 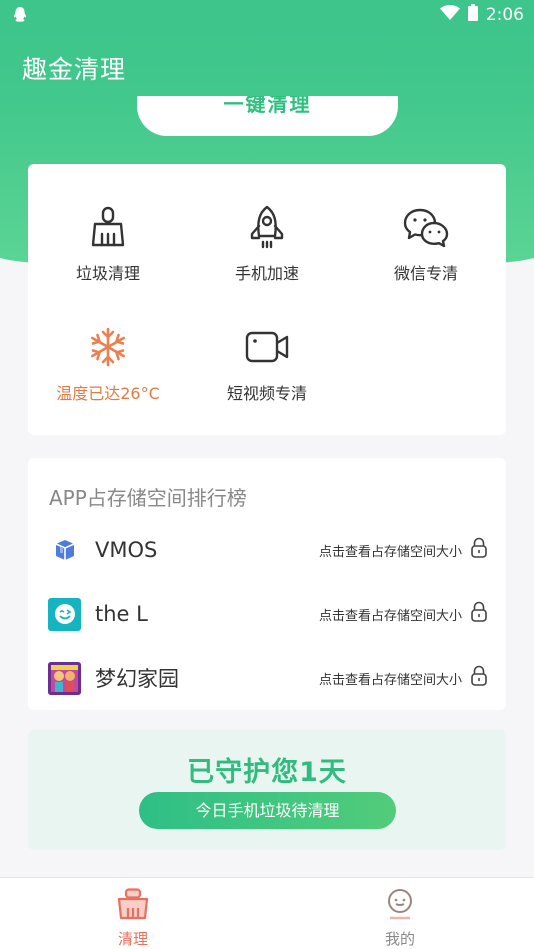 I want to click on clean-tab-icon, so click(x=133, y=906).